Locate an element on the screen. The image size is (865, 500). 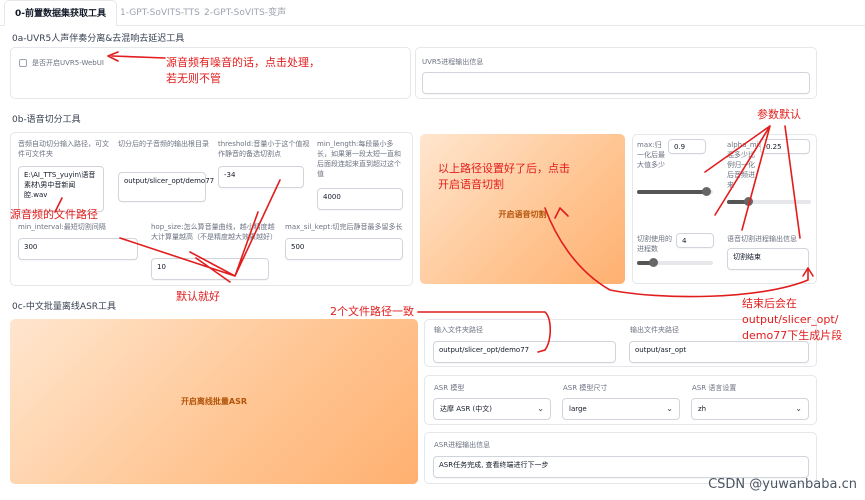
annotation-after-line3: demo77下生成片段 is located at coordinates (792, 335).